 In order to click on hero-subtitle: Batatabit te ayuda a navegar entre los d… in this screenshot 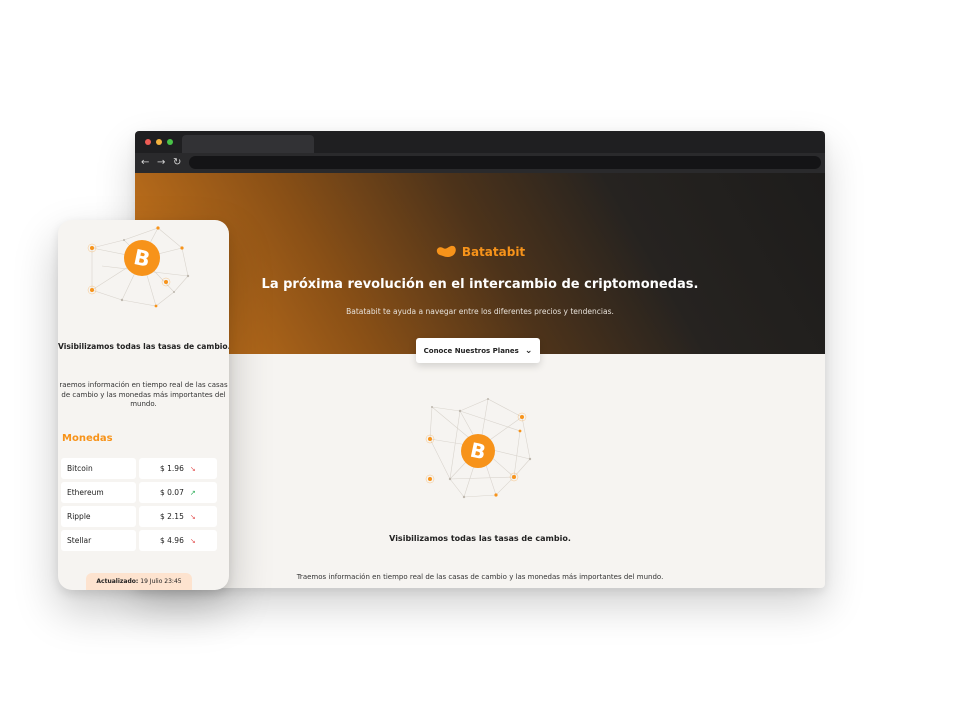, I will do `click(480, 311)`.